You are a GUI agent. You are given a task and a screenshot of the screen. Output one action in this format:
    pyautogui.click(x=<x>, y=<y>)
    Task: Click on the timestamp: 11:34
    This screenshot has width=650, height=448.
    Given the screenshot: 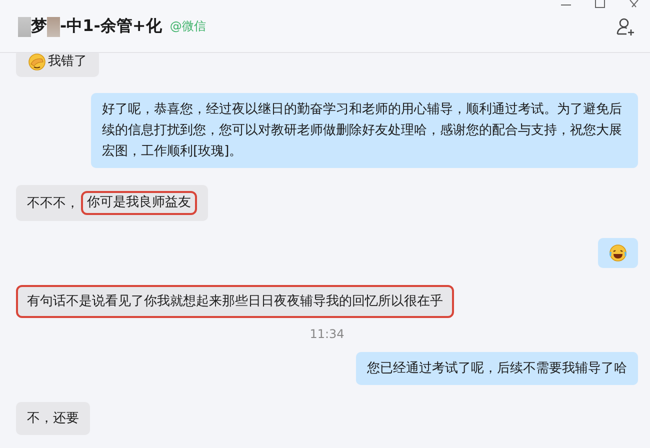 What is the action you would take?
    pyautogui.click(x=327, y=334)
    